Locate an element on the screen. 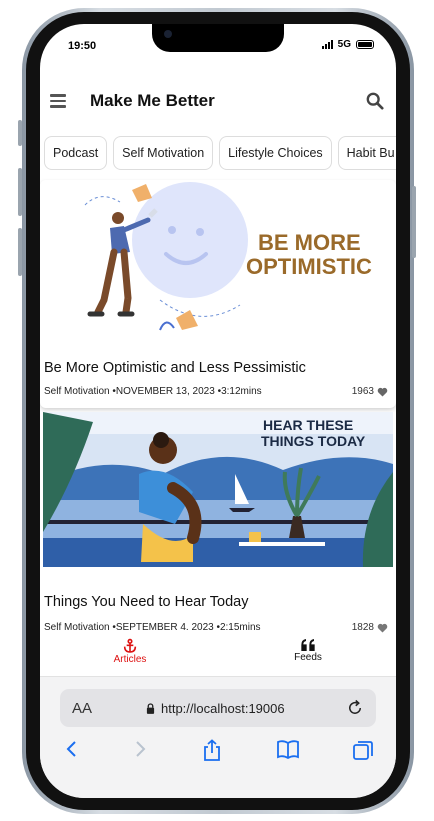 Image resolution: width=434 pixels, height=821 pixels. chip-self-motivation: Self Motivation is located at coordinates (163, 153).